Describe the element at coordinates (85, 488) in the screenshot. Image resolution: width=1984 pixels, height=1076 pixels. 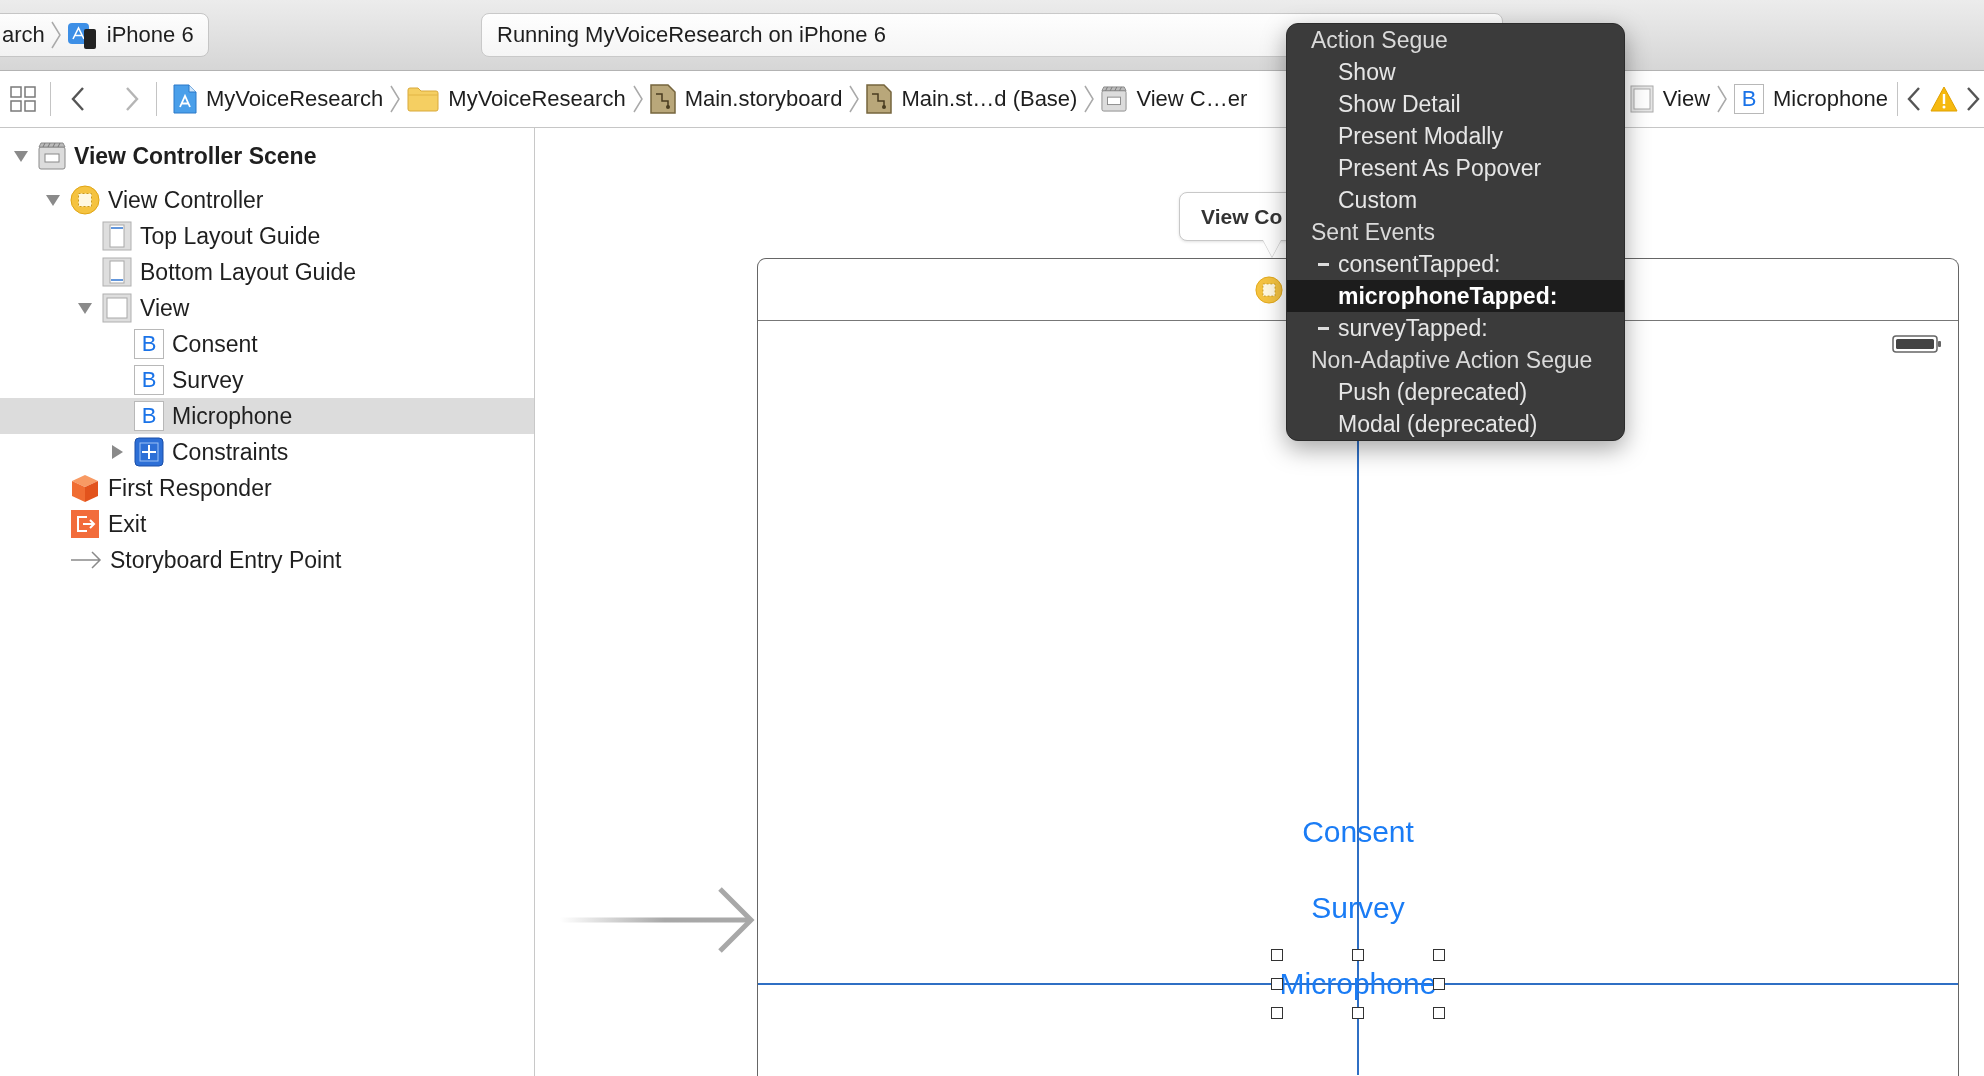
I see `cube-icon` at that location.